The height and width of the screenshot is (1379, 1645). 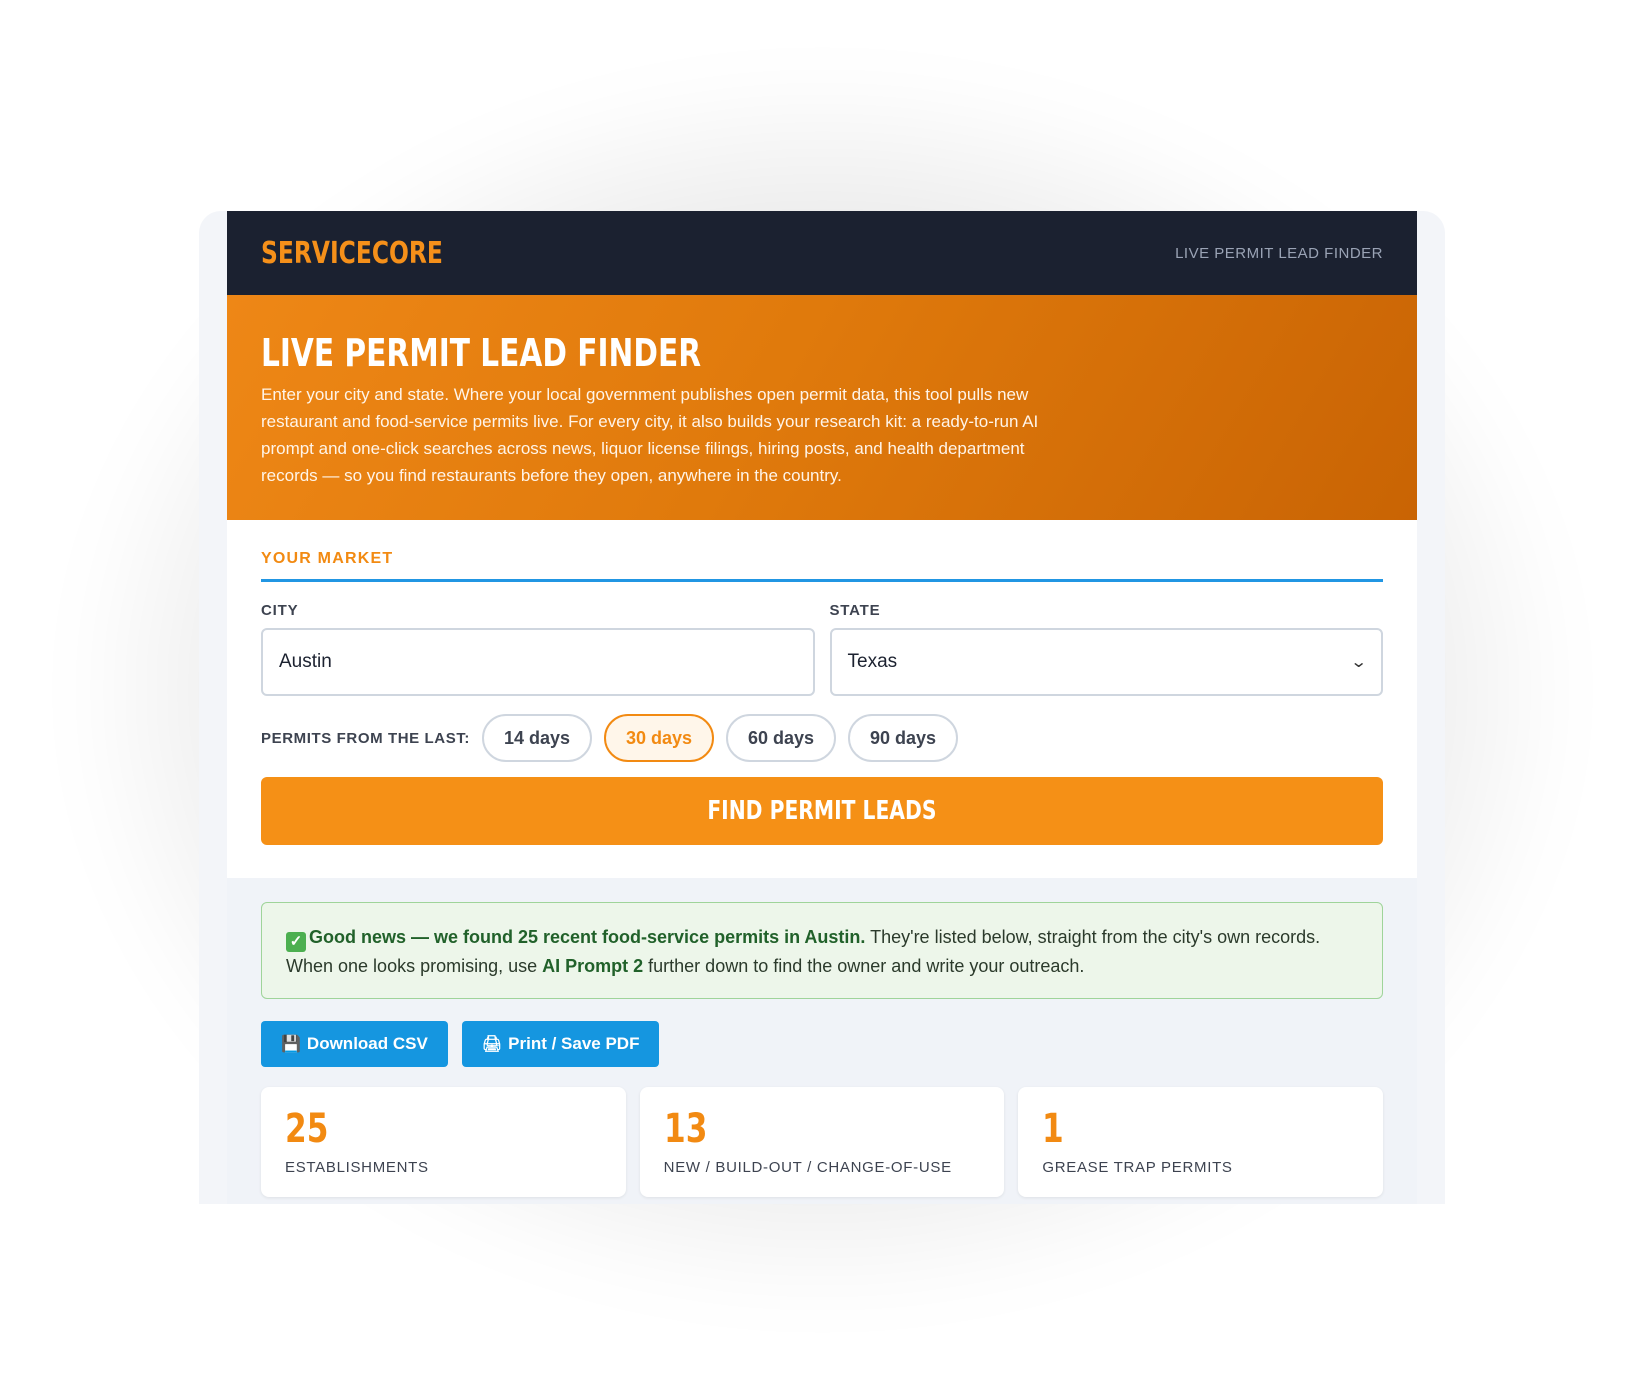 I want to click on location-fields: CITY Austin STATE Texas ⌄, so click(x=822, y=649).